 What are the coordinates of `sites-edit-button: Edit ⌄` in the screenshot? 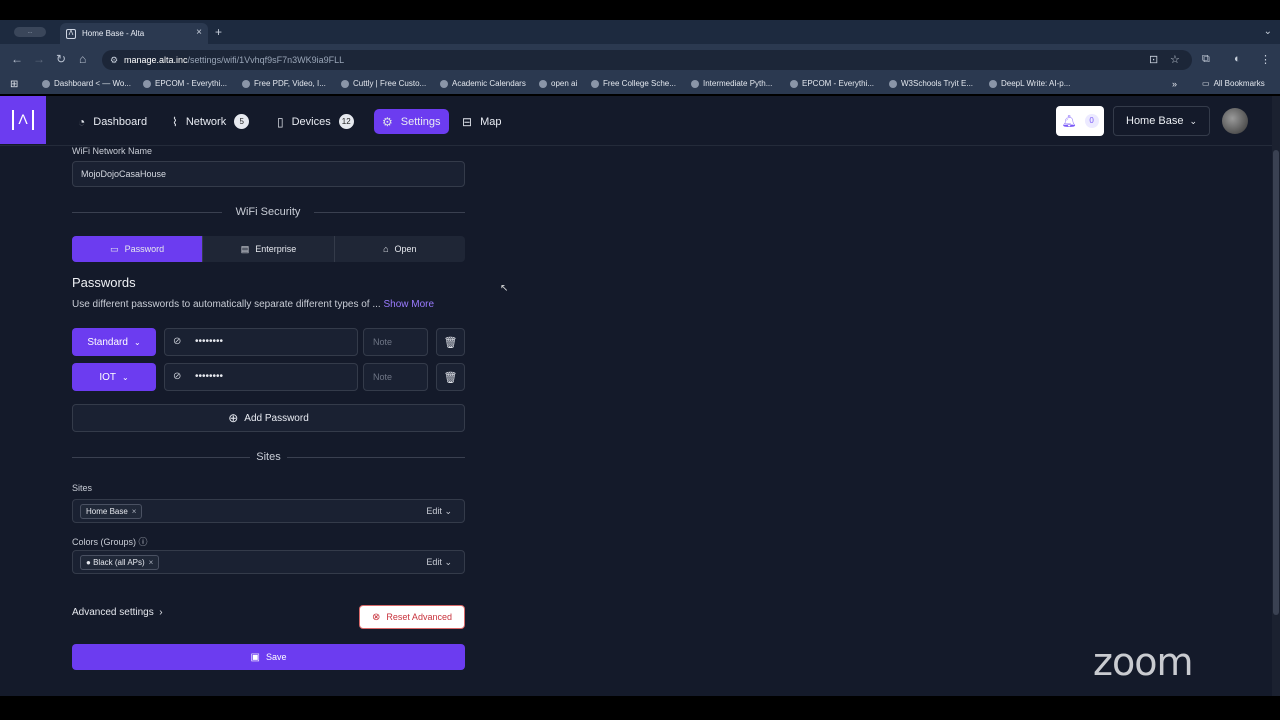 It's located at (439, 511).